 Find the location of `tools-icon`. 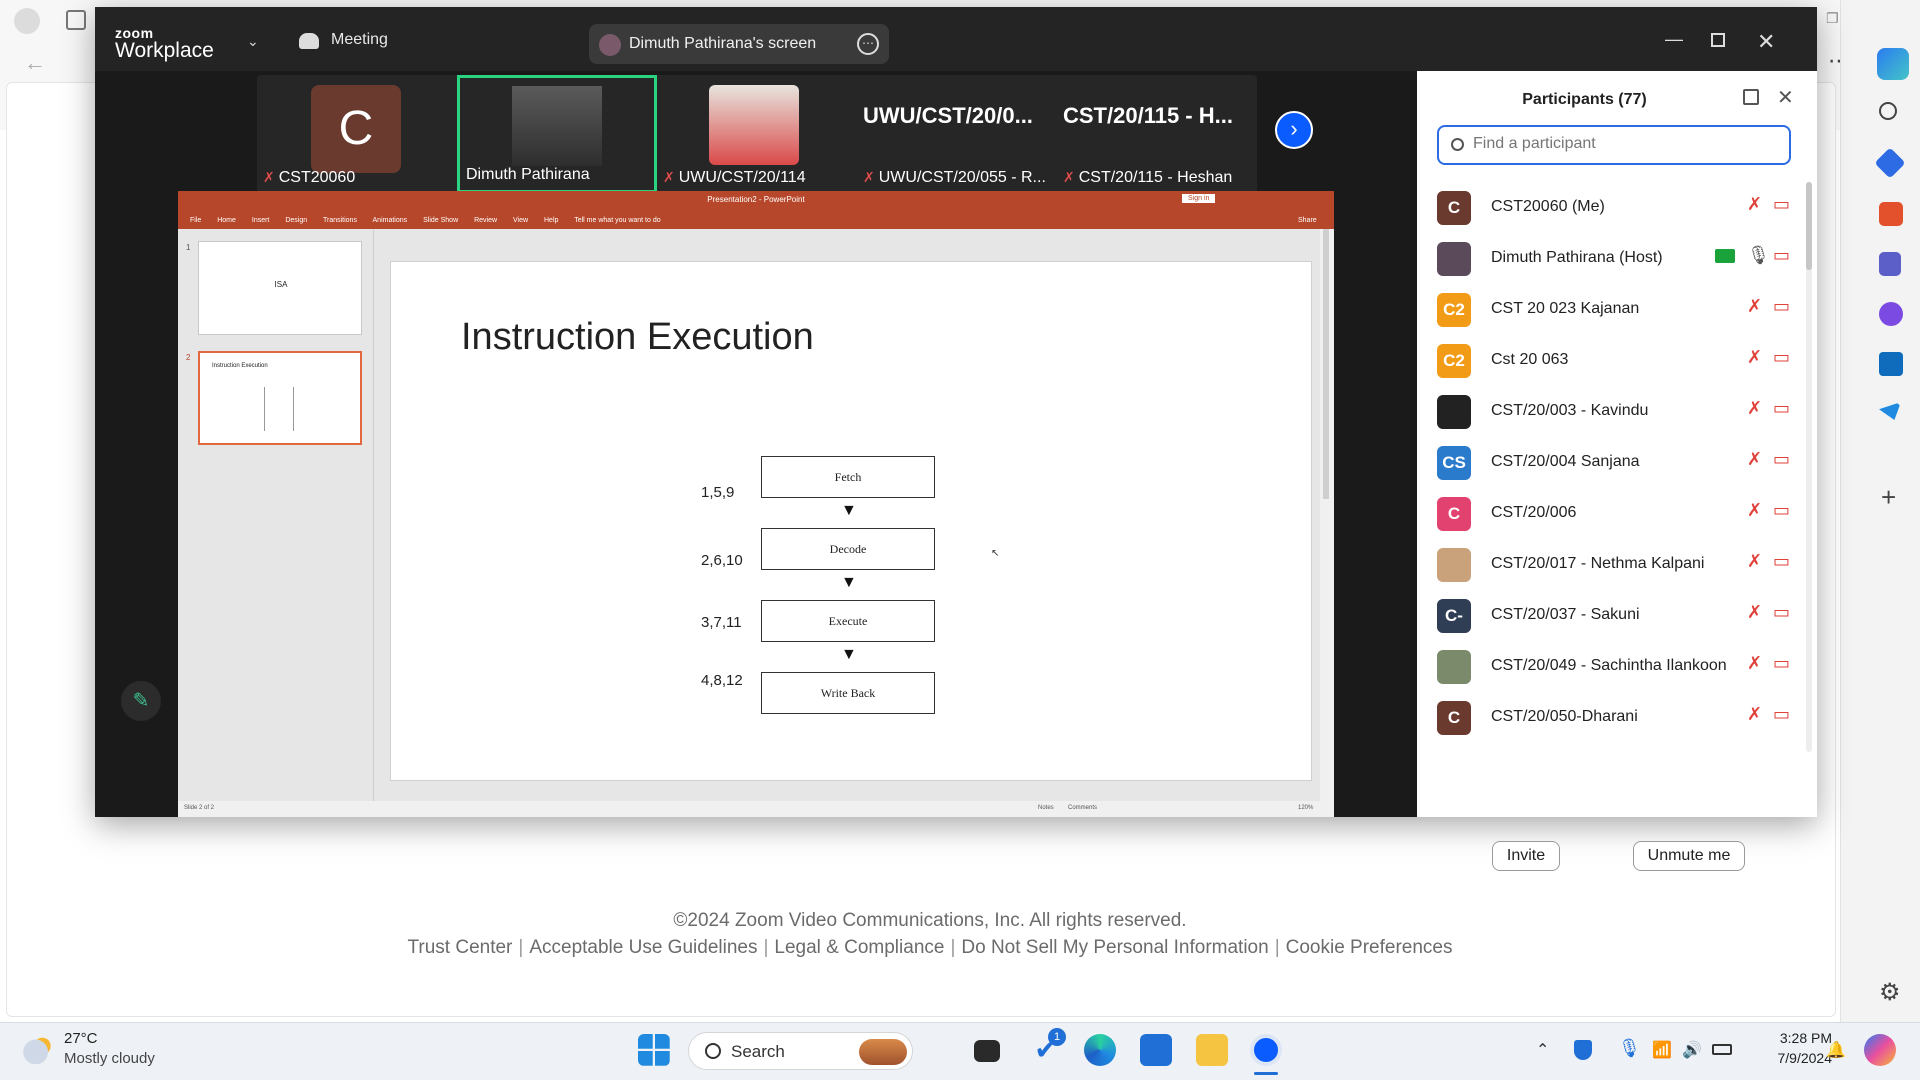

tools-icon is located at coordinates (1891, 214).